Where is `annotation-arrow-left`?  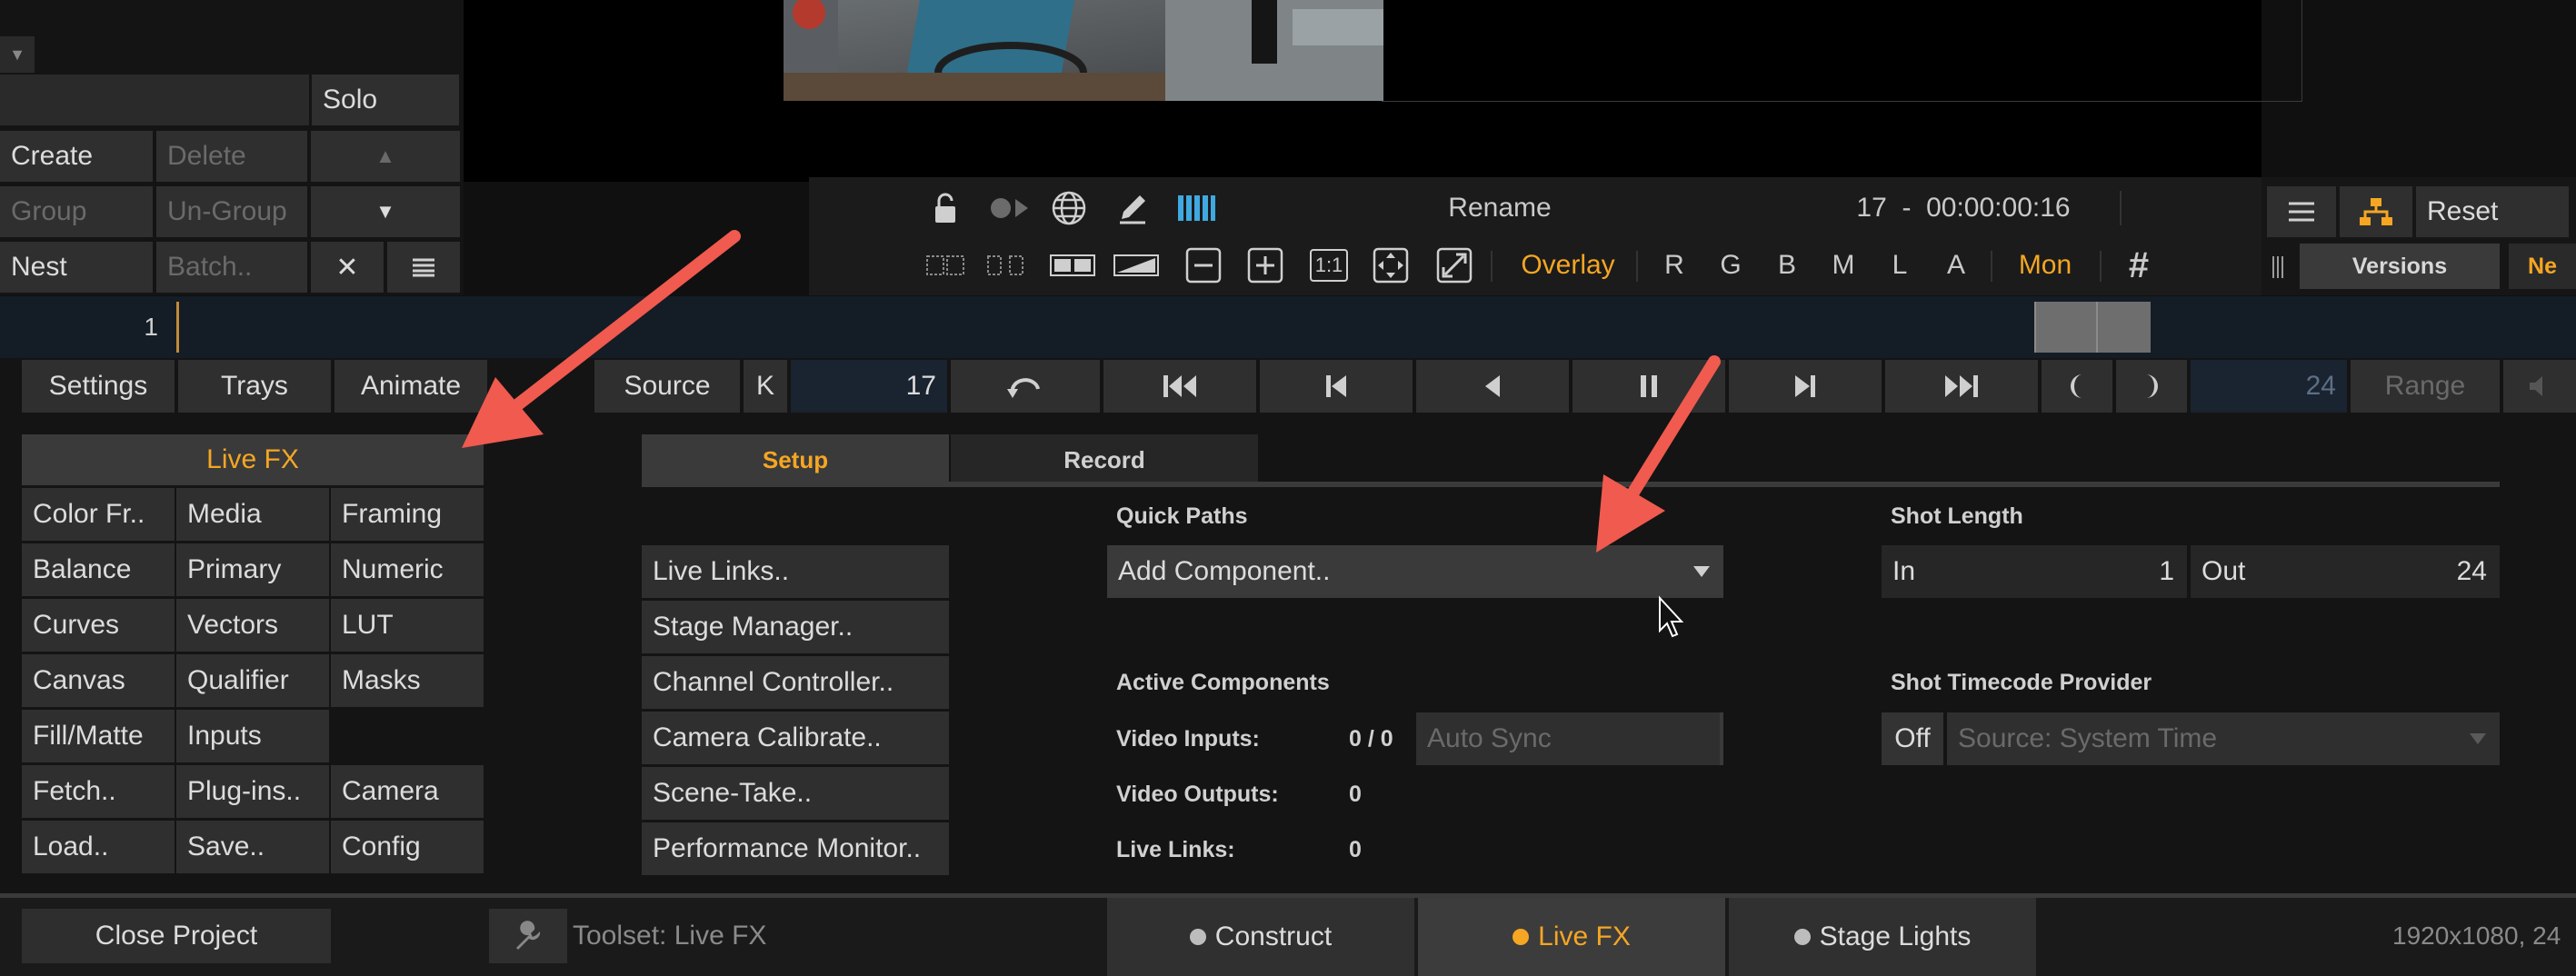 annotation-arrow-left is located at coordinates (601, 339).